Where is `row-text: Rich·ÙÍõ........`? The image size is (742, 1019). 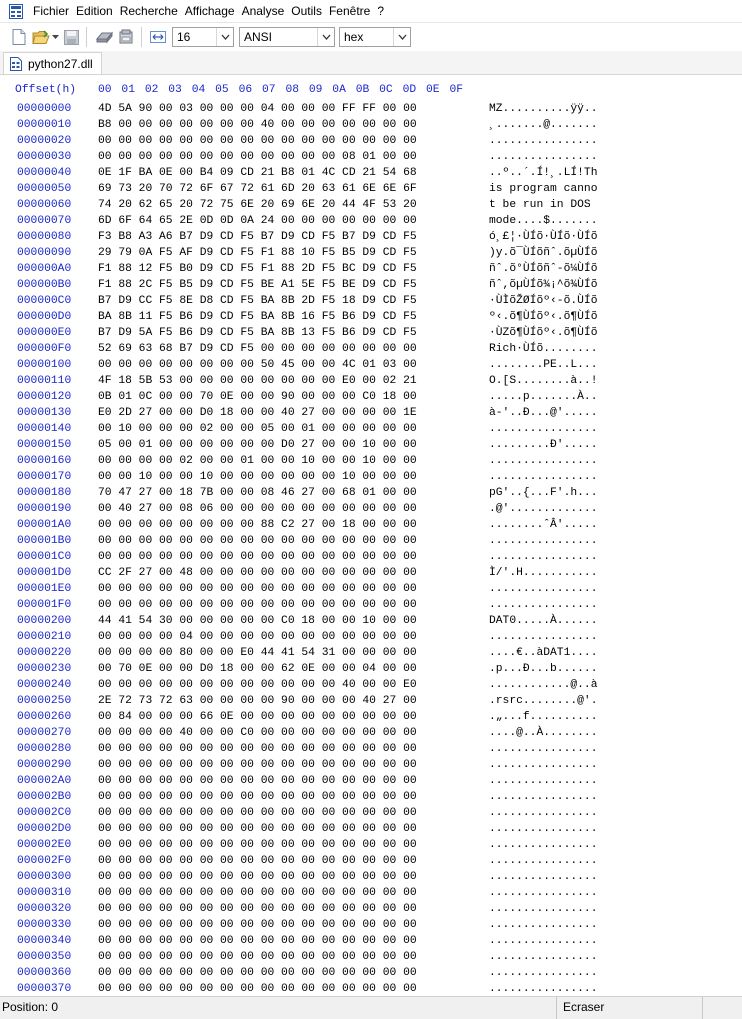
row-text: Rich·ÙÍõ........ is located at coordinates (543, 349).